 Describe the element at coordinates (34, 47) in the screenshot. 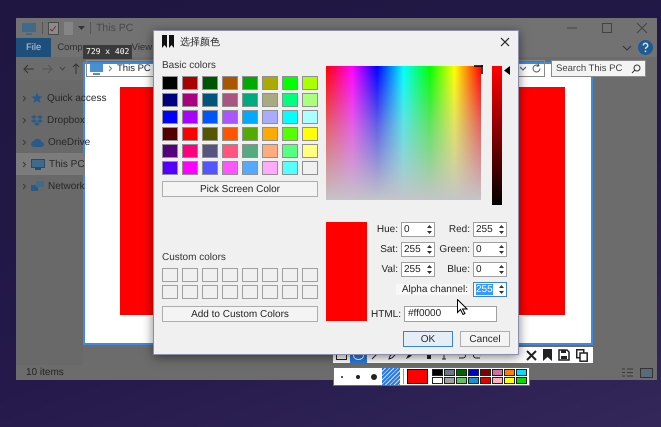

I see `ribbon-tab: File` at that location.